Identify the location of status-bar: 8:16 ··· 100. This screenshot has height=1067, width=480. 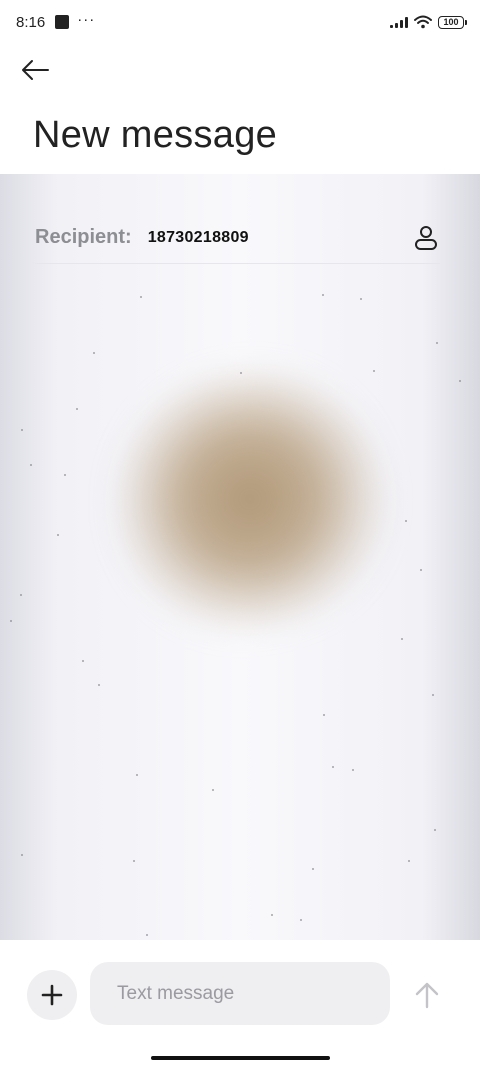
(240, 22).